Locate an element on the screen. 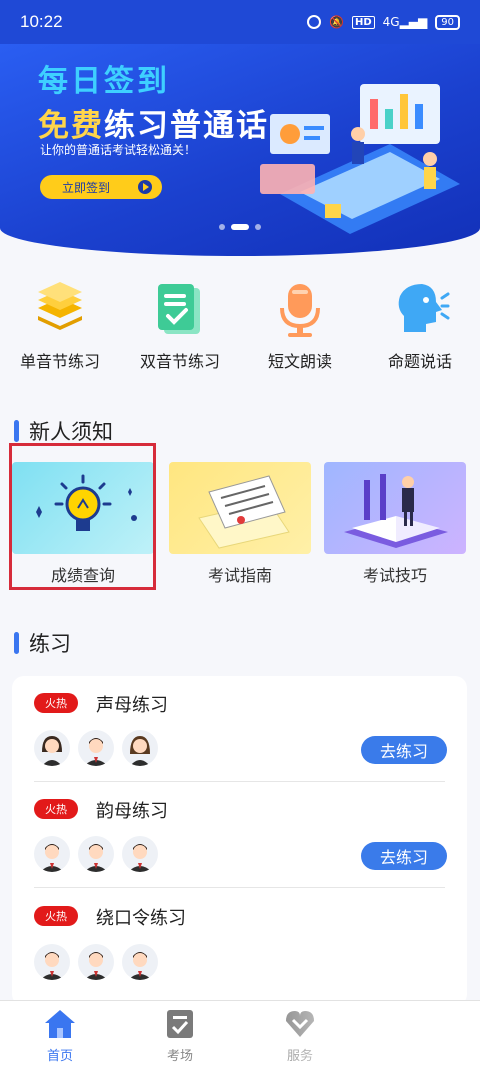 The height and width of the screenshot is (1067, 480). exam-icon is located at coordinates (180, 1024).